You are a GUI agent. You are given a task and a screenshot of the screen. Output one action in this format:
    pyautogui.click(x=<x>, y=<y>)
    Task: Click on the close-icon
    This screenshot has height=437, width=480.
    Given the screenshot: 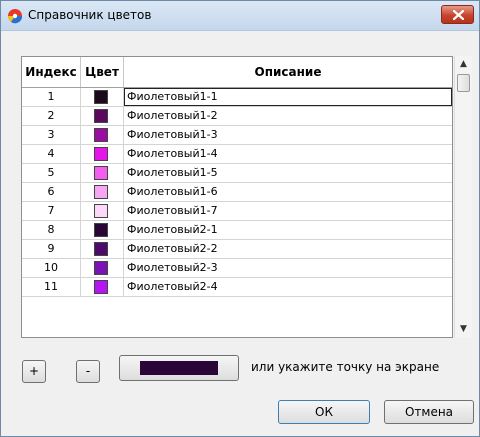 What is the action you would take?
    pyautogui.click(x=458, y=15)
    